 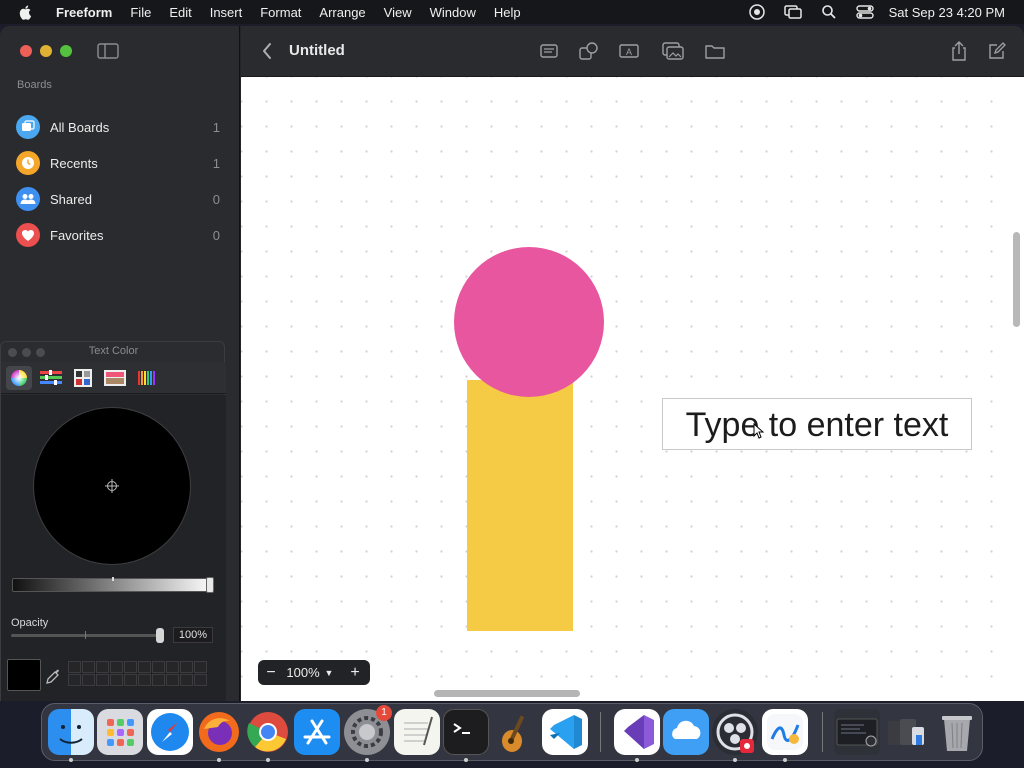 What do you see at coordinates (957, 732) in the screenshot?
I see `dock-trash-icon` at bounding box center [957, 732].